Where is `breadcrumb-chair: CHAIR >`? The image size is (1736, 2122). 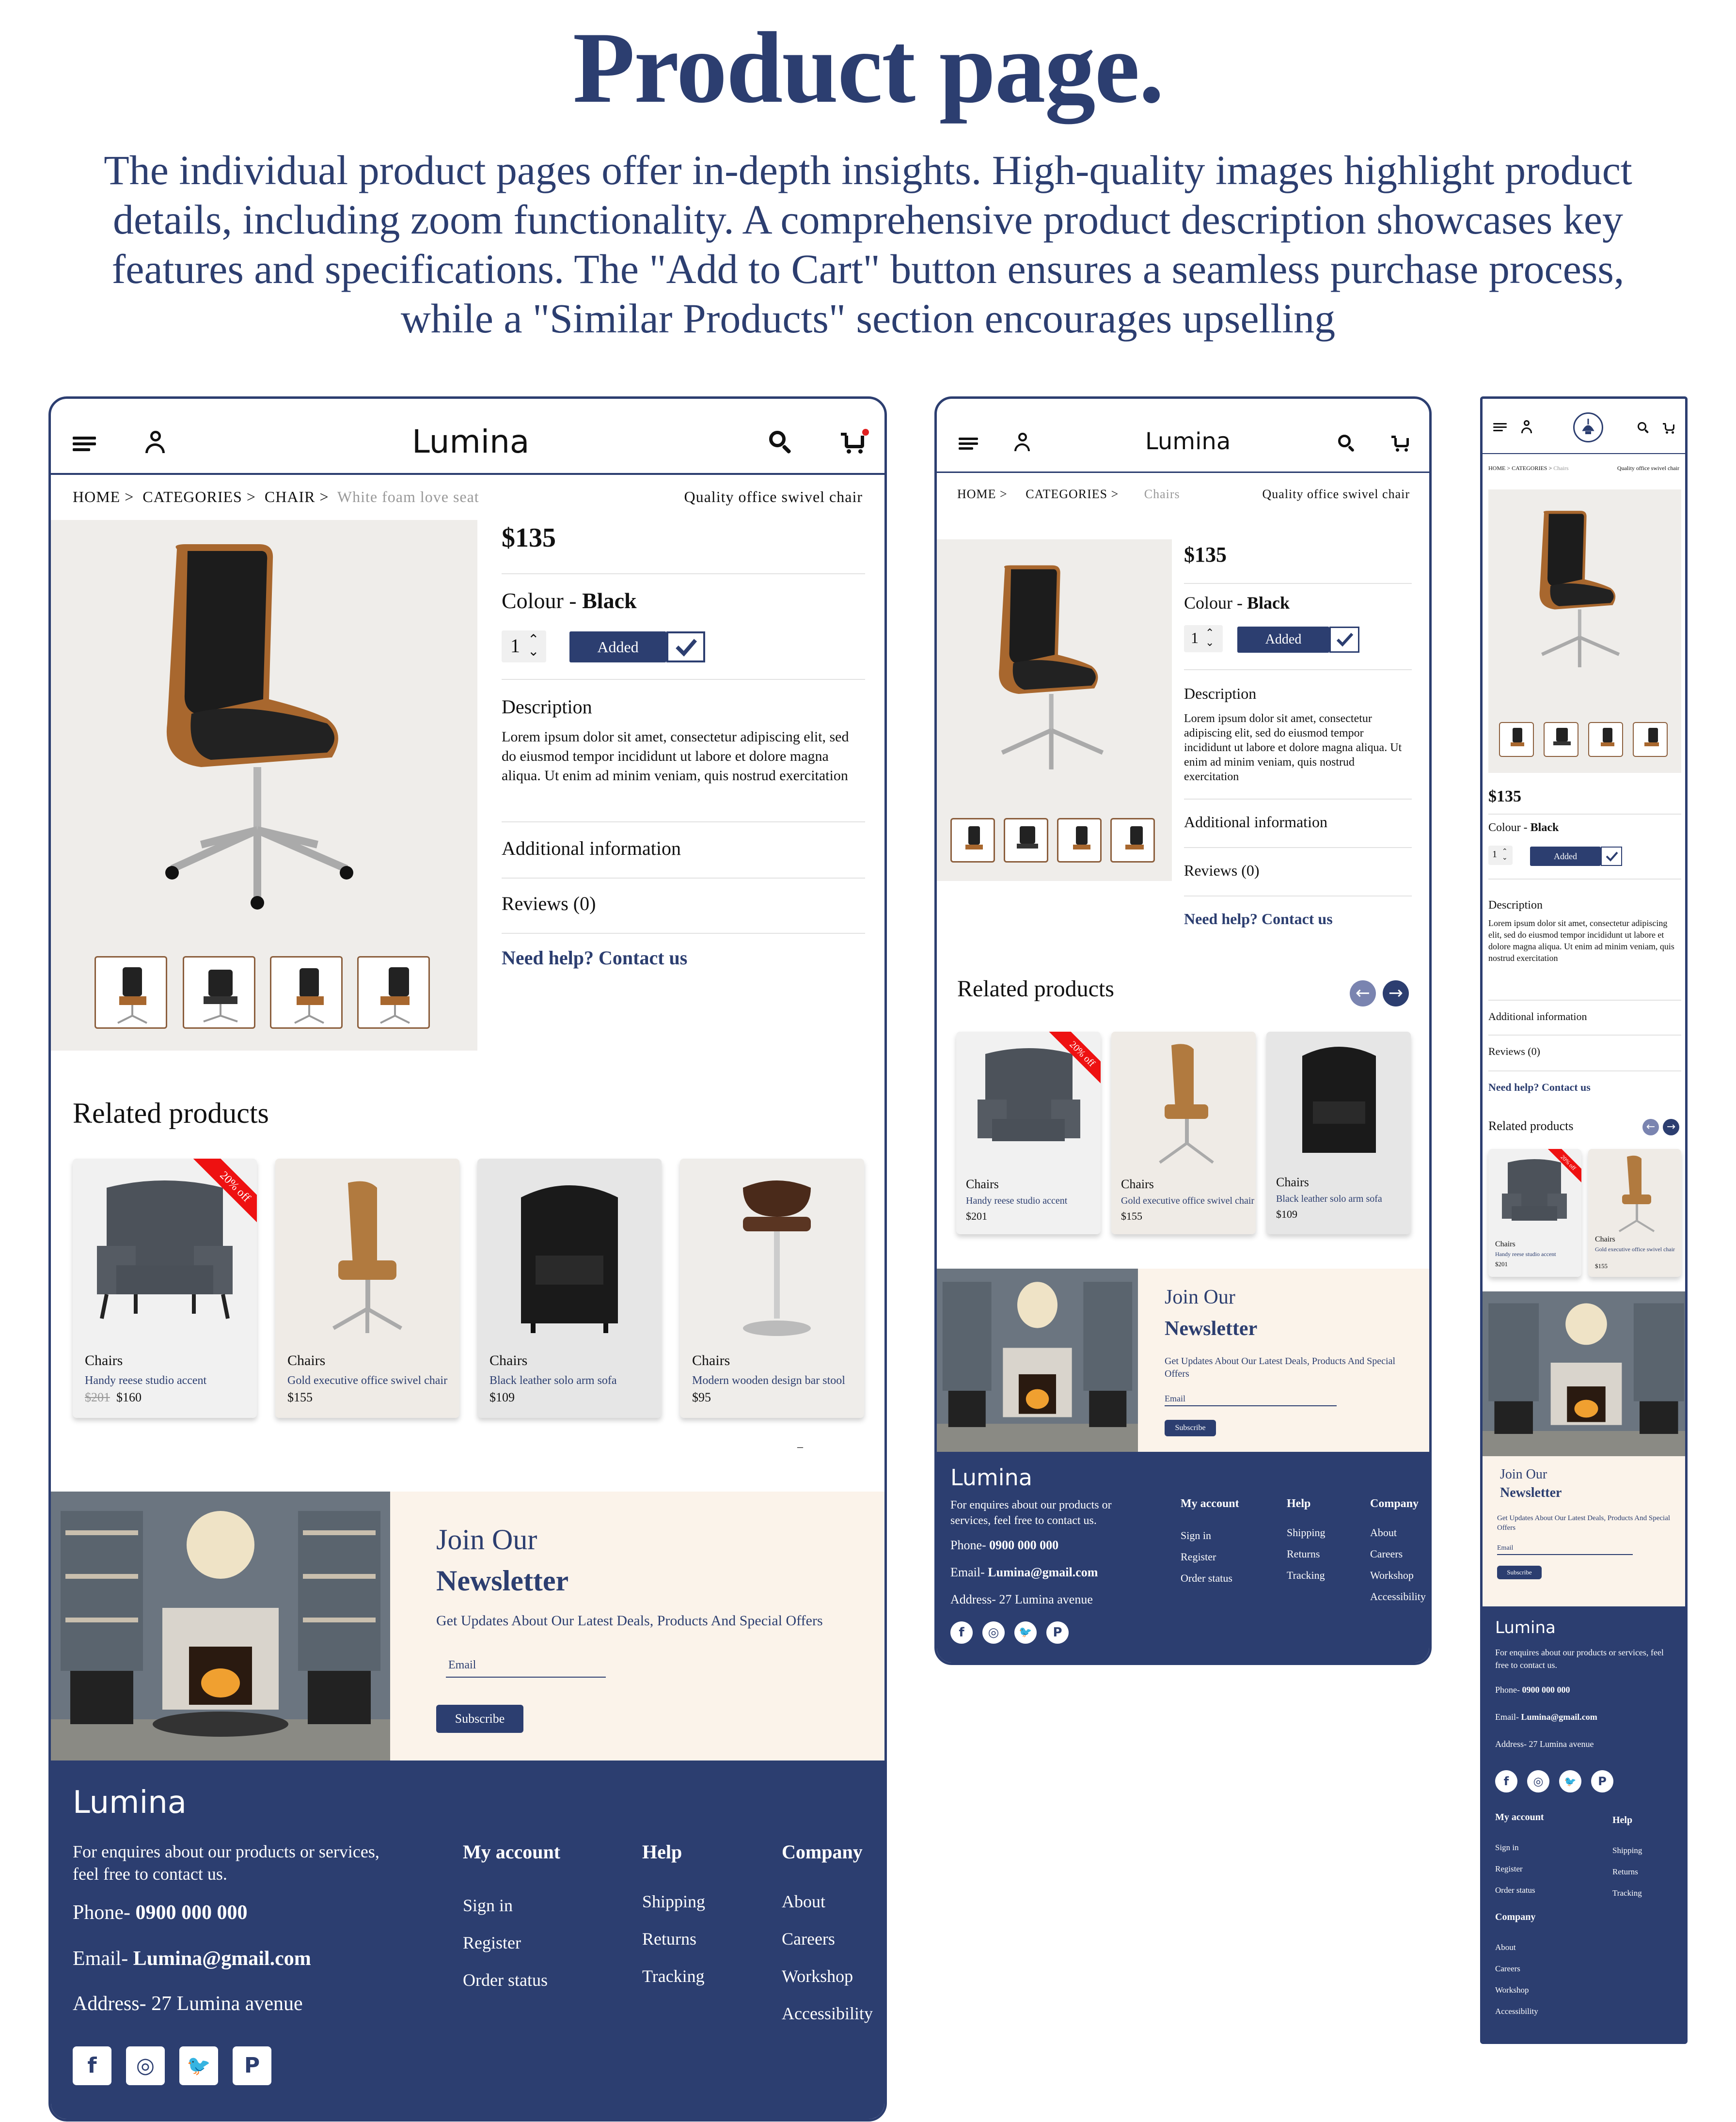 breadcrumb-chair: CHAIR > is located at coordinates (297, 496).